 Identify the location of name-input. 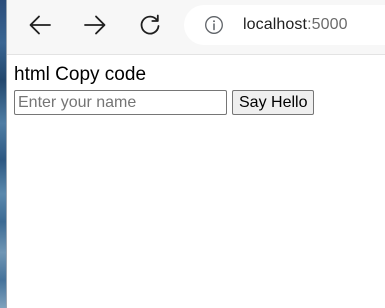
(120, 102).